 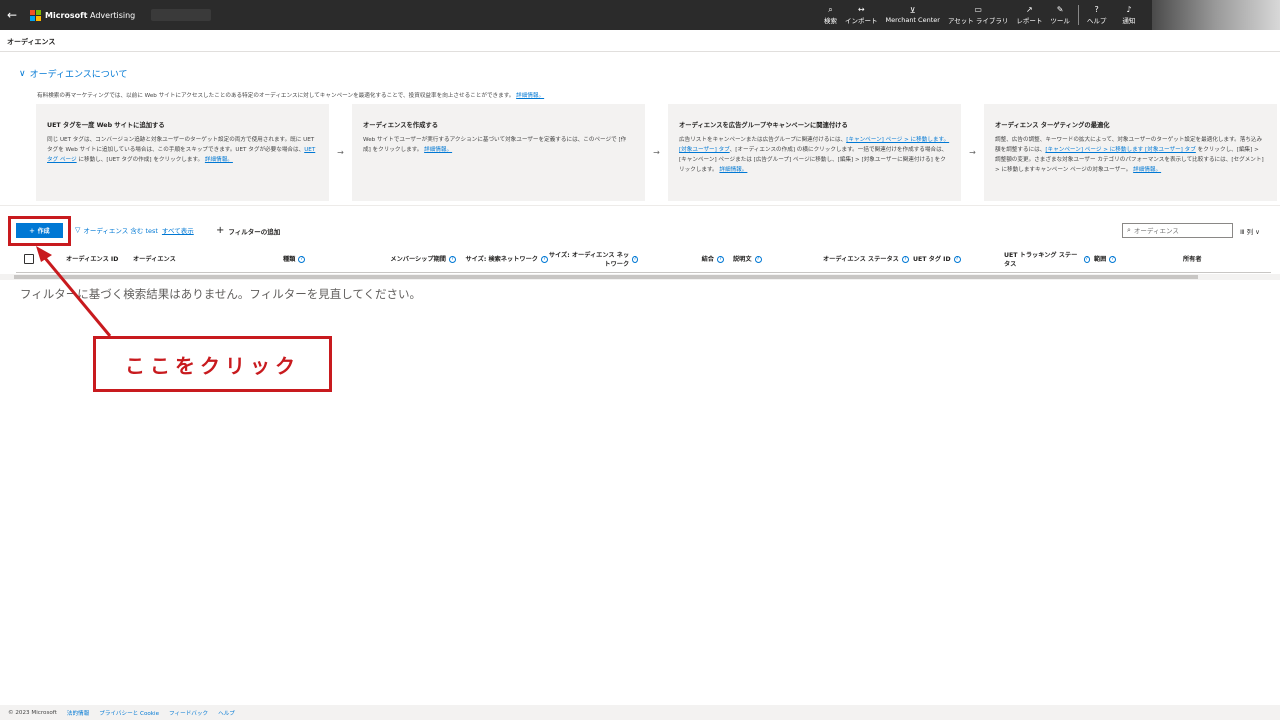 What do you see at coordinates (129, 713) in the screenshot?
I see `footer-link-privacy: プライバシーと Cookie` at bounding box center [129, 713].